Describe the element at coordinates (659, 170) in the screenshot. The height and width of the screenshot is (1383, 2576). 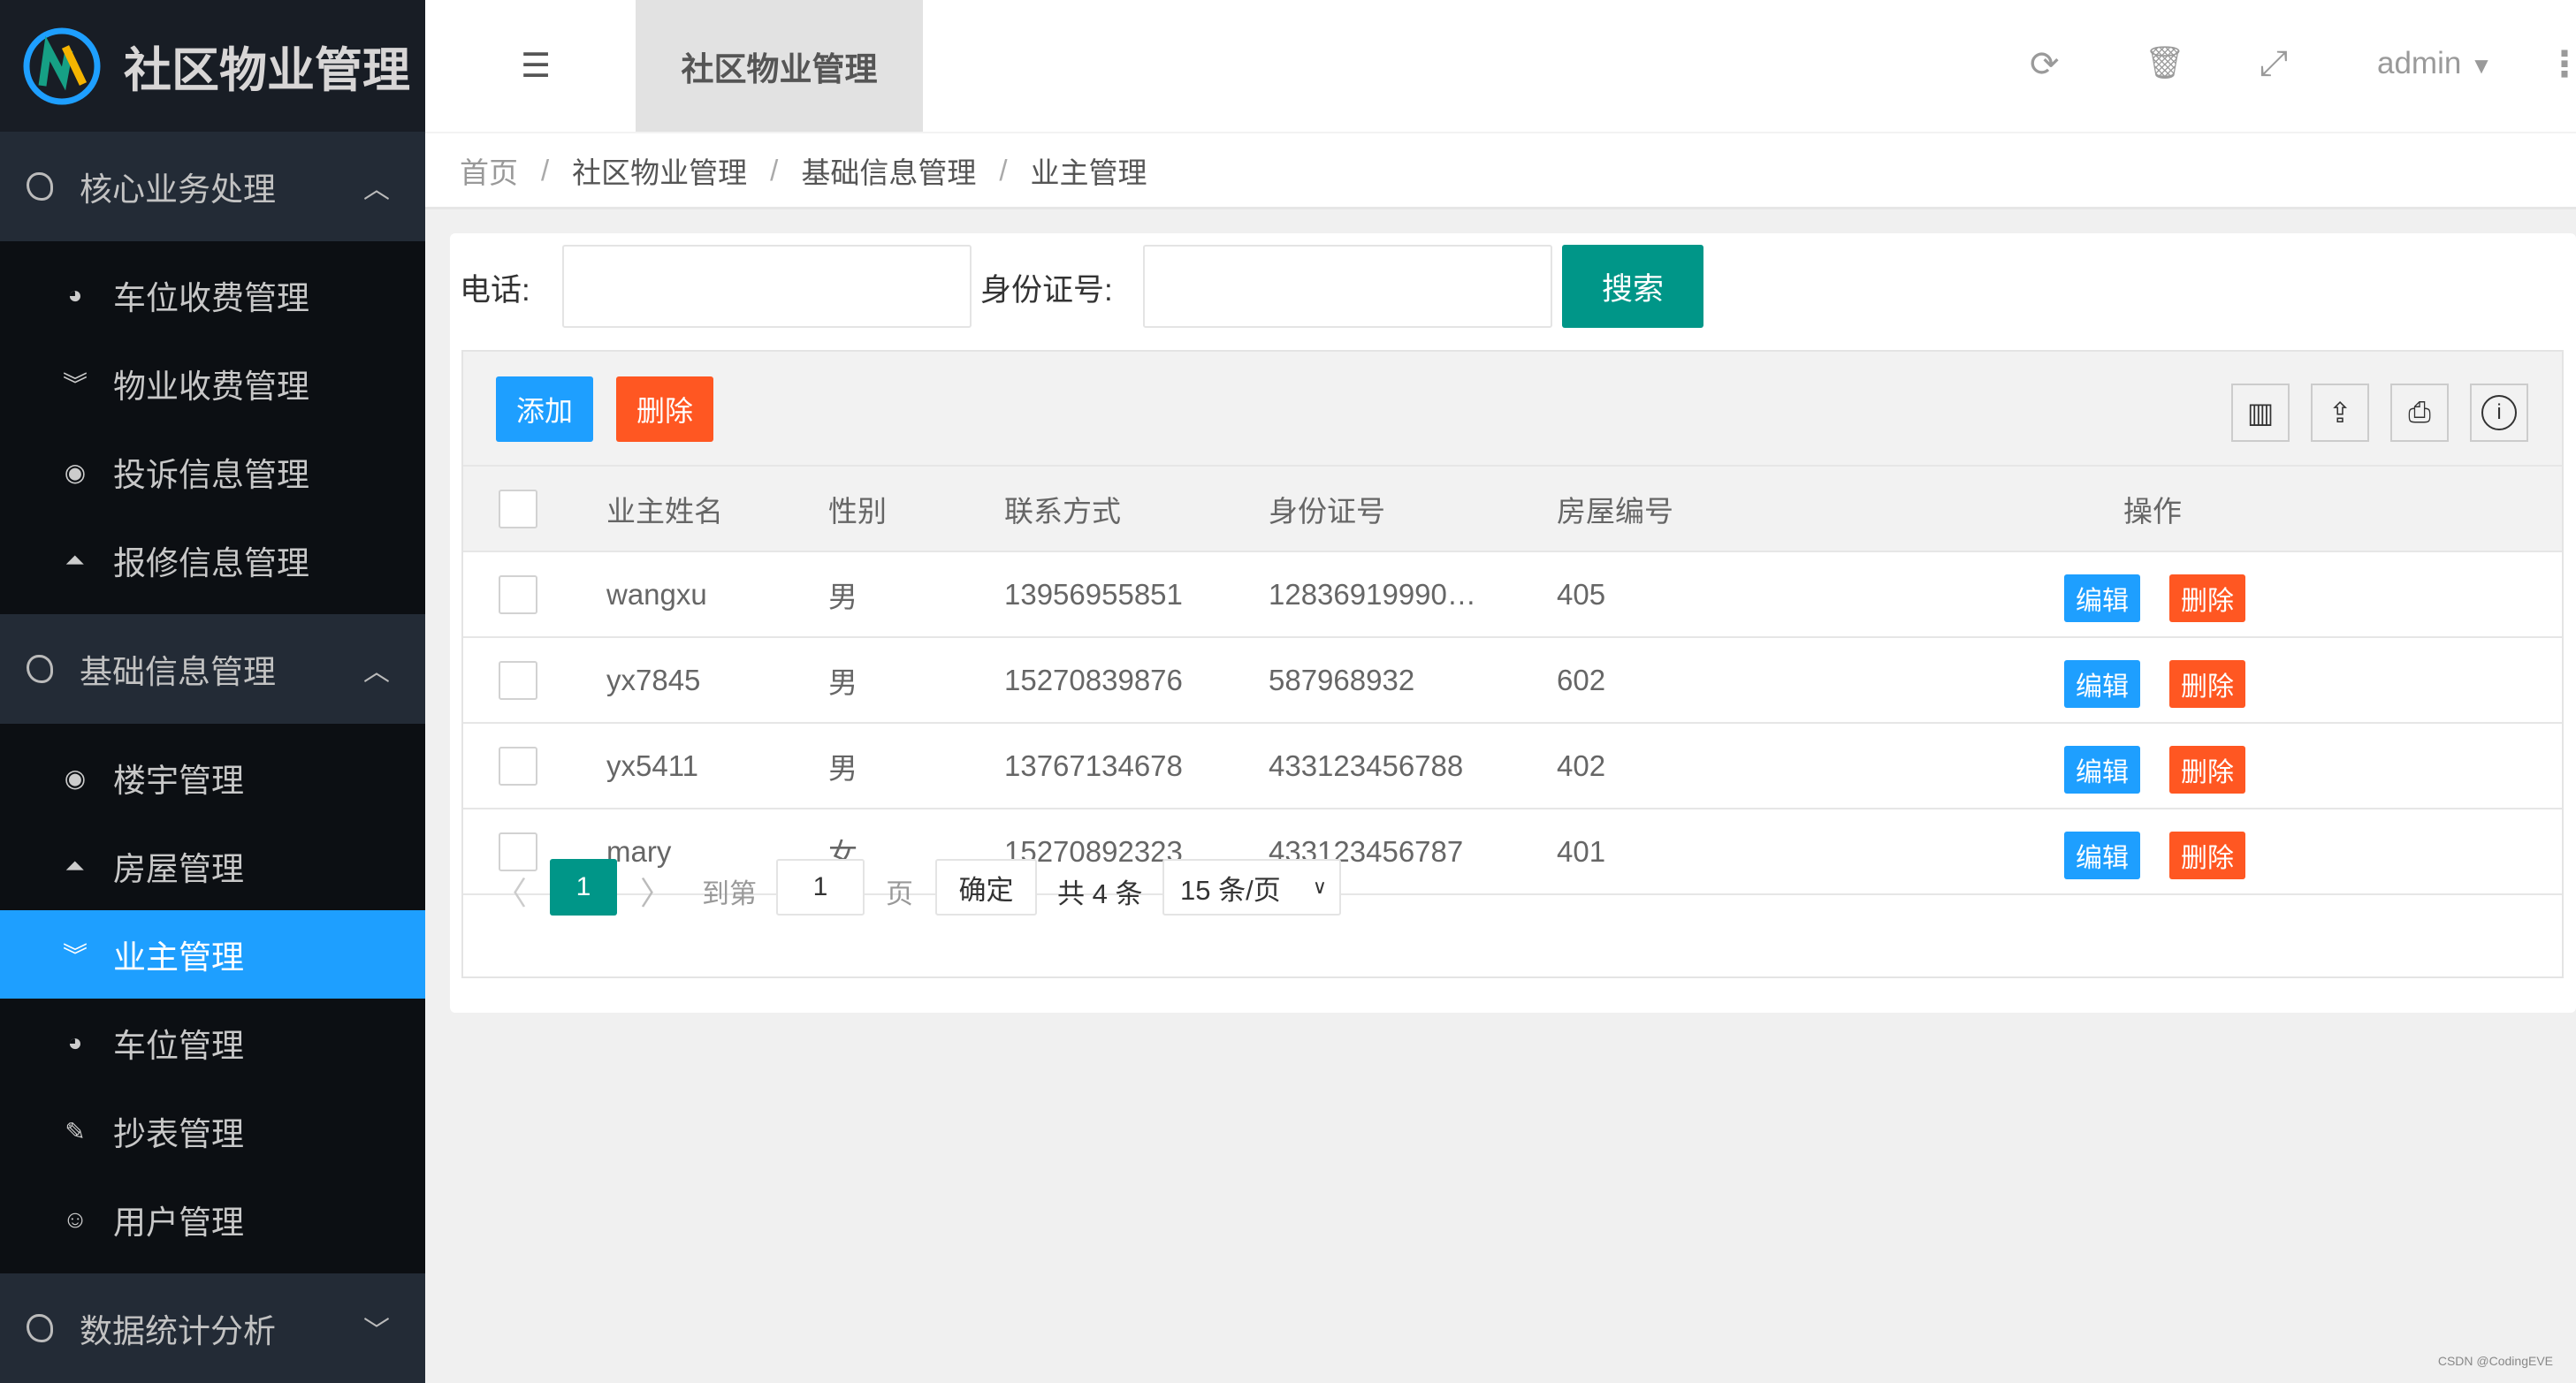
I see `breadcrumb-item: 社区物业管理` at that location.